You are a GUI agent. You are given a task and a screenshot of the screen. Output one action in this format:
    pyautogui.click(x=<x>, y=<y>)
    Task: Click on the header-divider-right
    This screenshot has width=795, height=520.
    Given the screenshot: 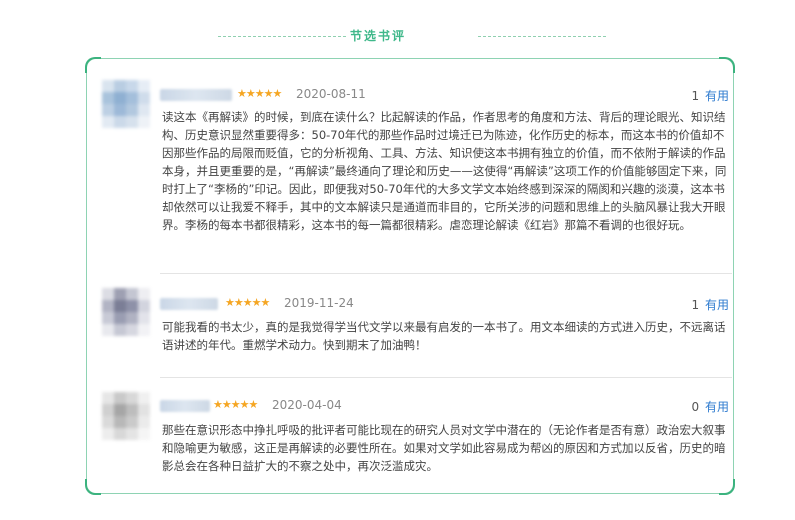 What is the action you would take?
    pyautogui.click(x=542, y=36)
    